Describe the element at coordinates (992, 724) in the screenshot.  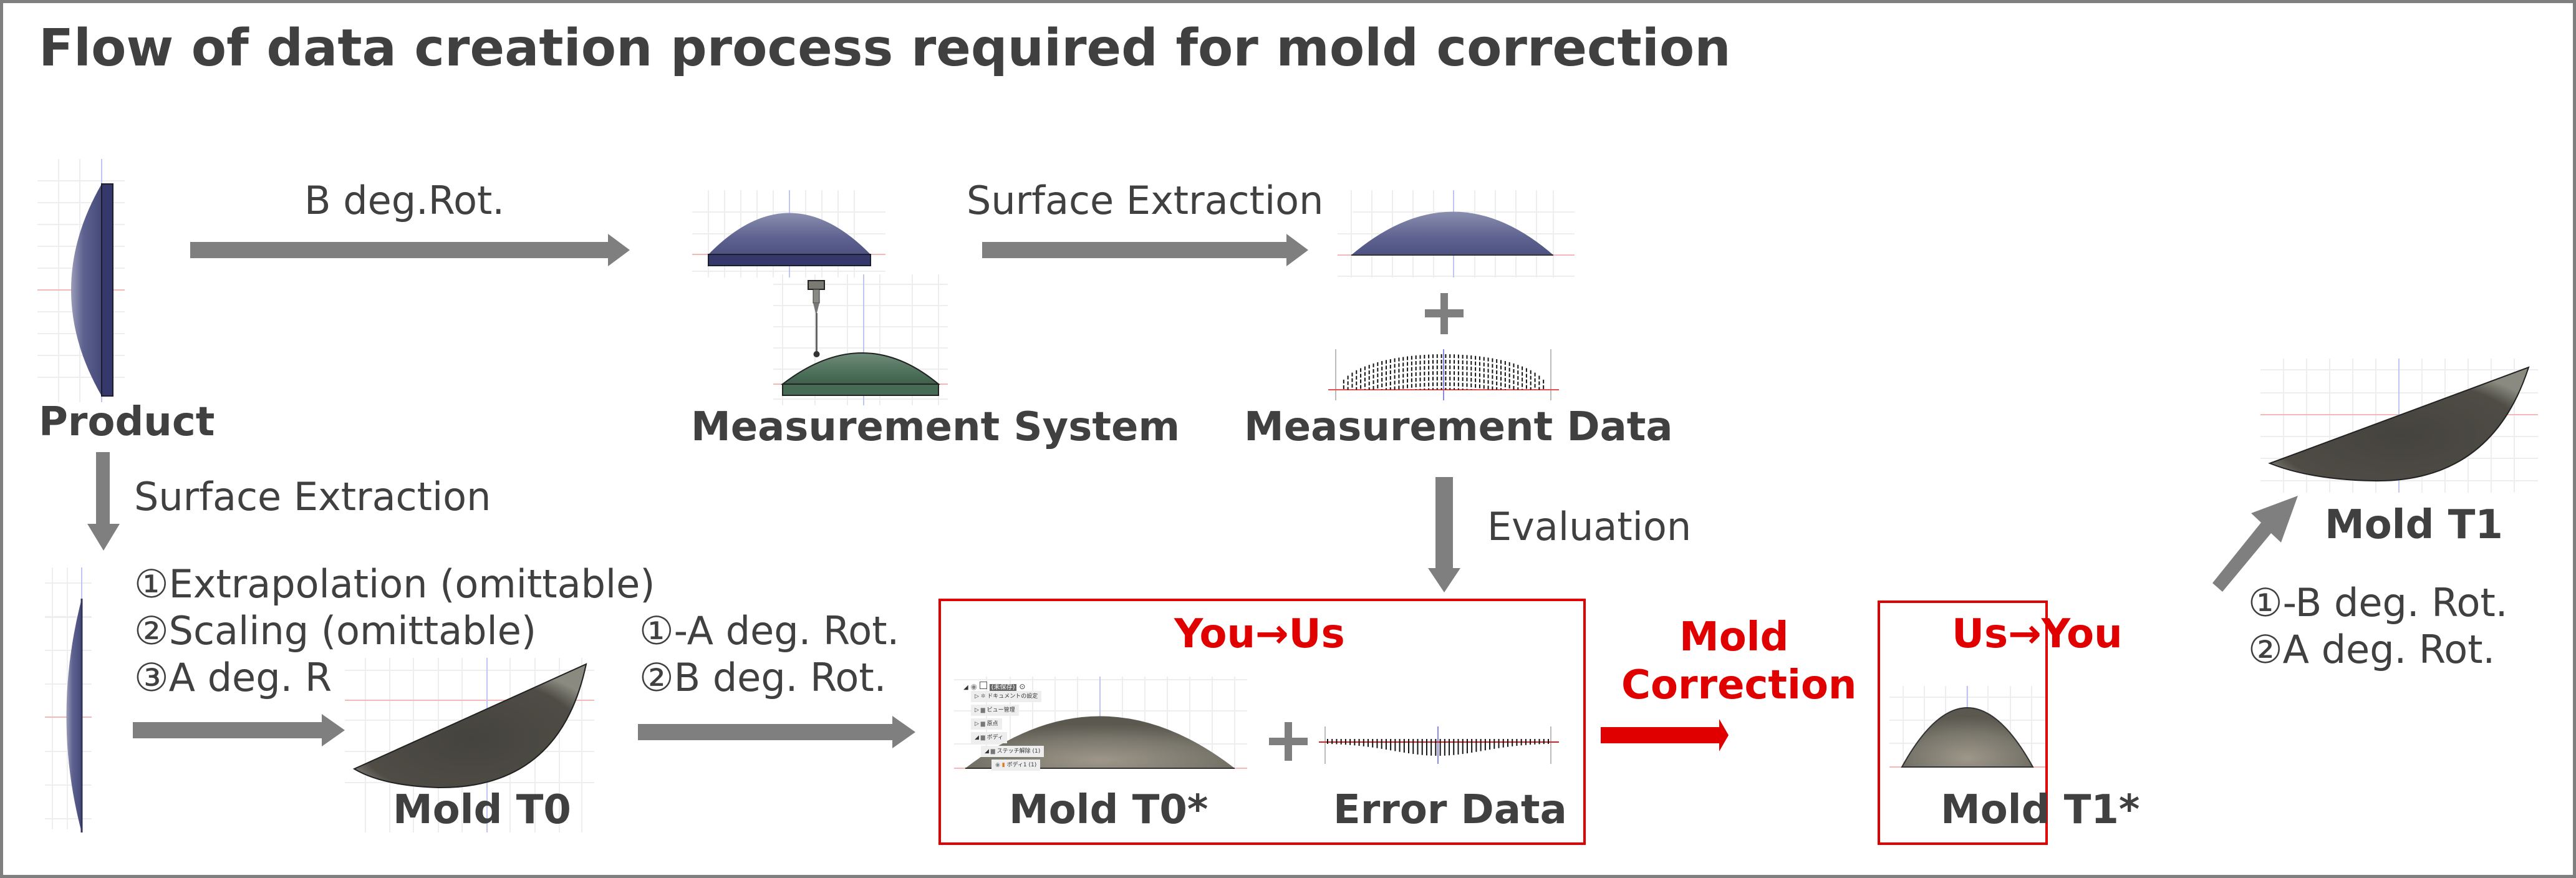
I see `tree-label: 原点` at that location.